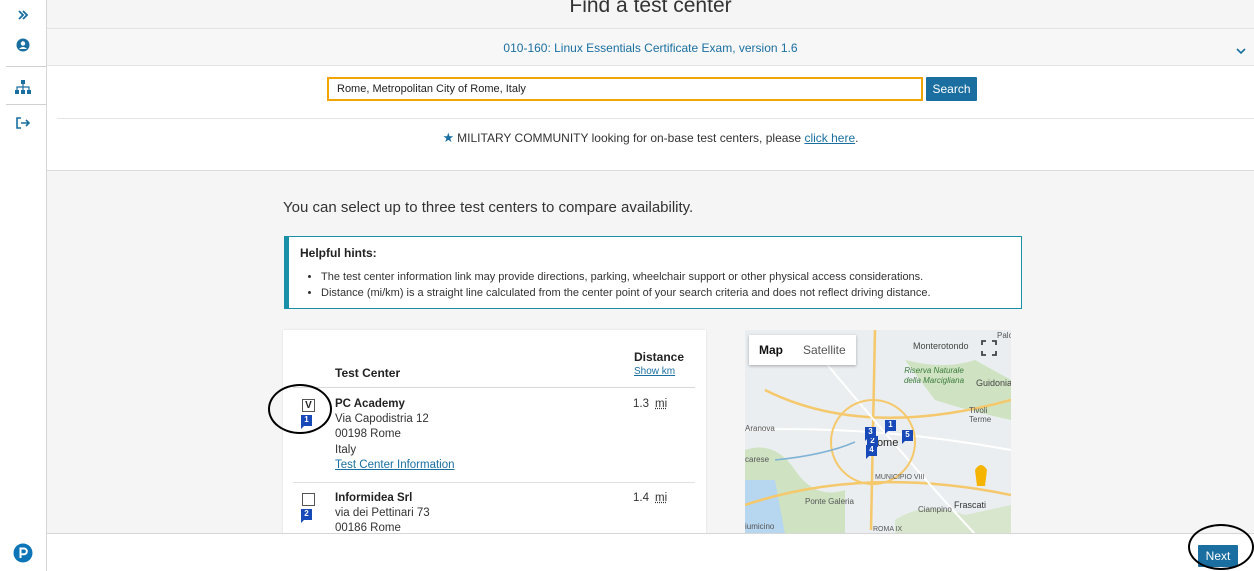 The image size is (1254, 571). Describe the element at coordinates (757, 459) in the screenshot. I see `map-label: carese` at that location.